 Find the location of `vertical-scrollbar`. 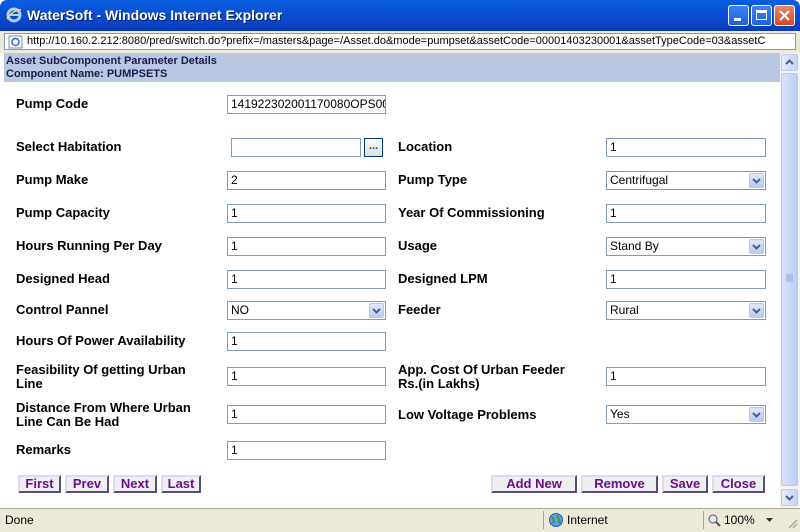

vertical-scrollbar is located at coordinates (790, 280).